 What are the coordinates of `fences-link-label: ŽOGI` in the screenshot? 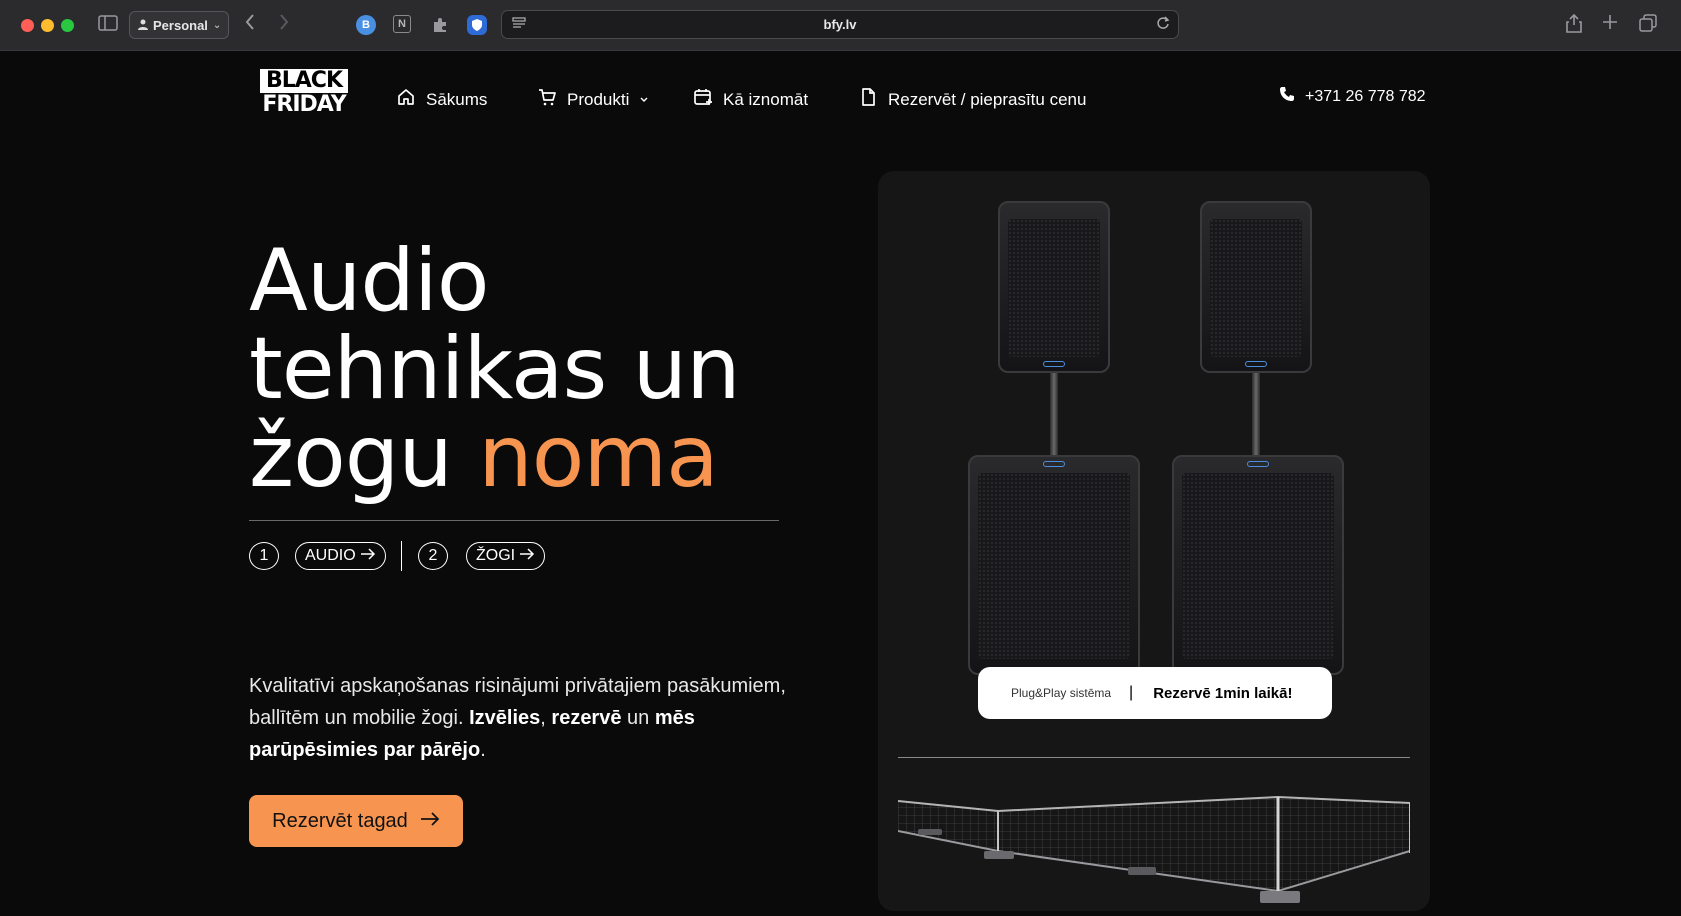 It's located at (496, 555).